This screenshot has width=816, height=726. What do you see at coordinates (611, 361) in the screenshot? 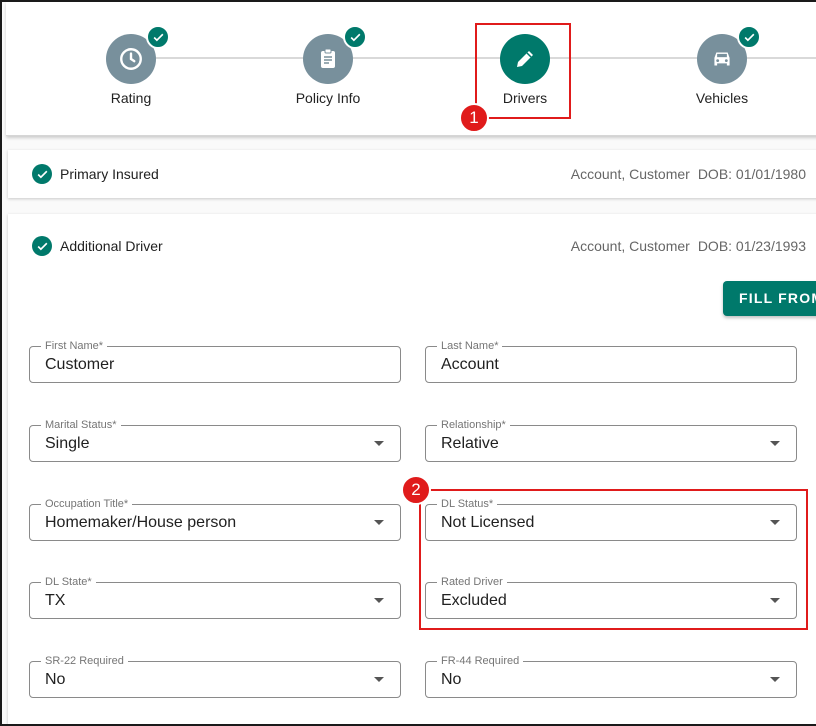
I see `last-name-field: Last Name* Account` at bounding box center [611, 361].